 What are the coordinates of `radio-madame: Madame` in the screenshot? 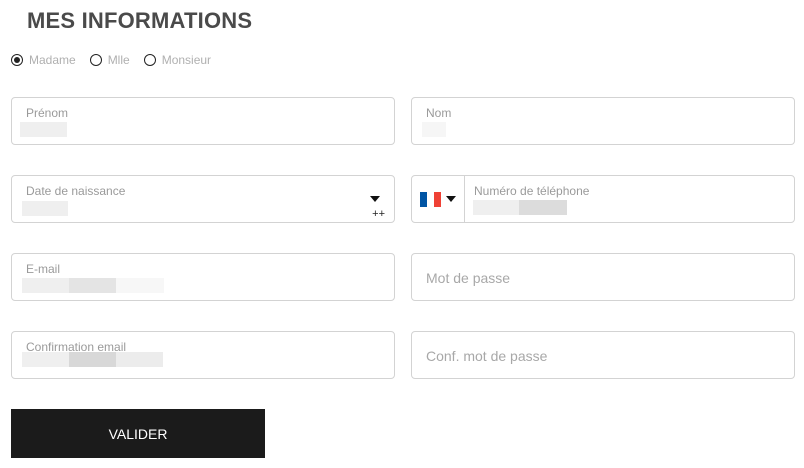 It's located at (43, 60).